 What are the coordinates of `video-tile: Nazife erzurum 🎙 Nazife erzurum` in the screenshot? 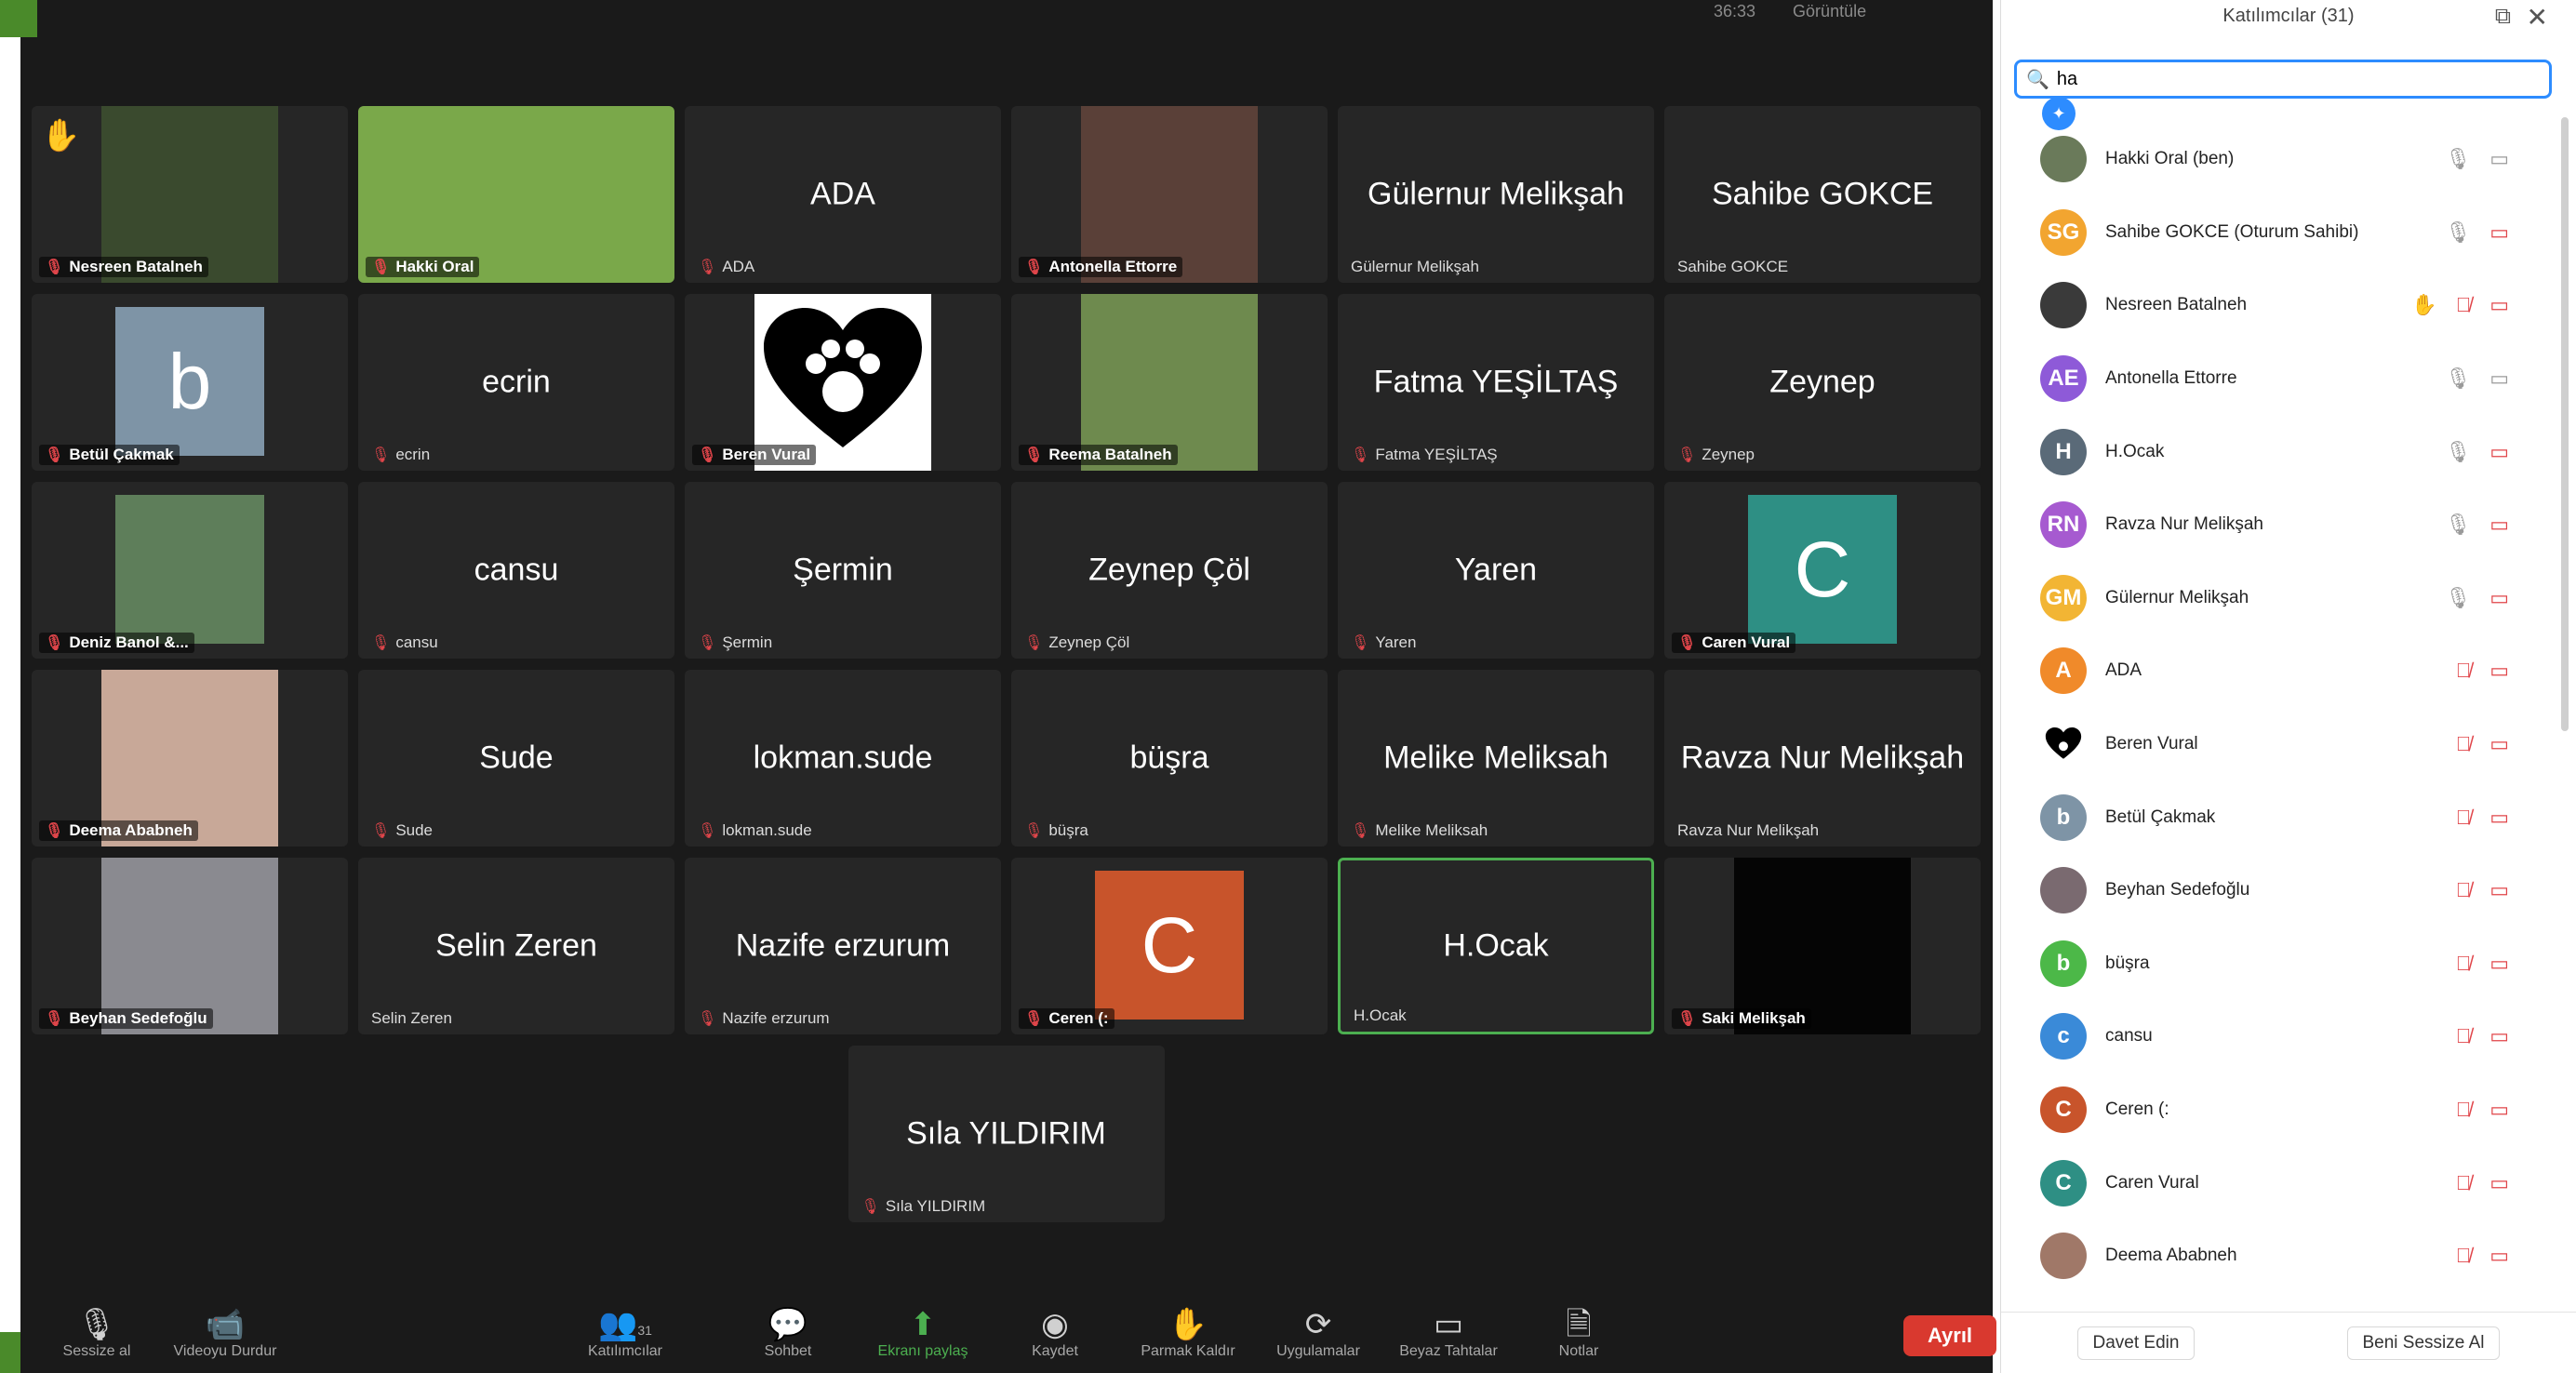 It's located at (843, 946).